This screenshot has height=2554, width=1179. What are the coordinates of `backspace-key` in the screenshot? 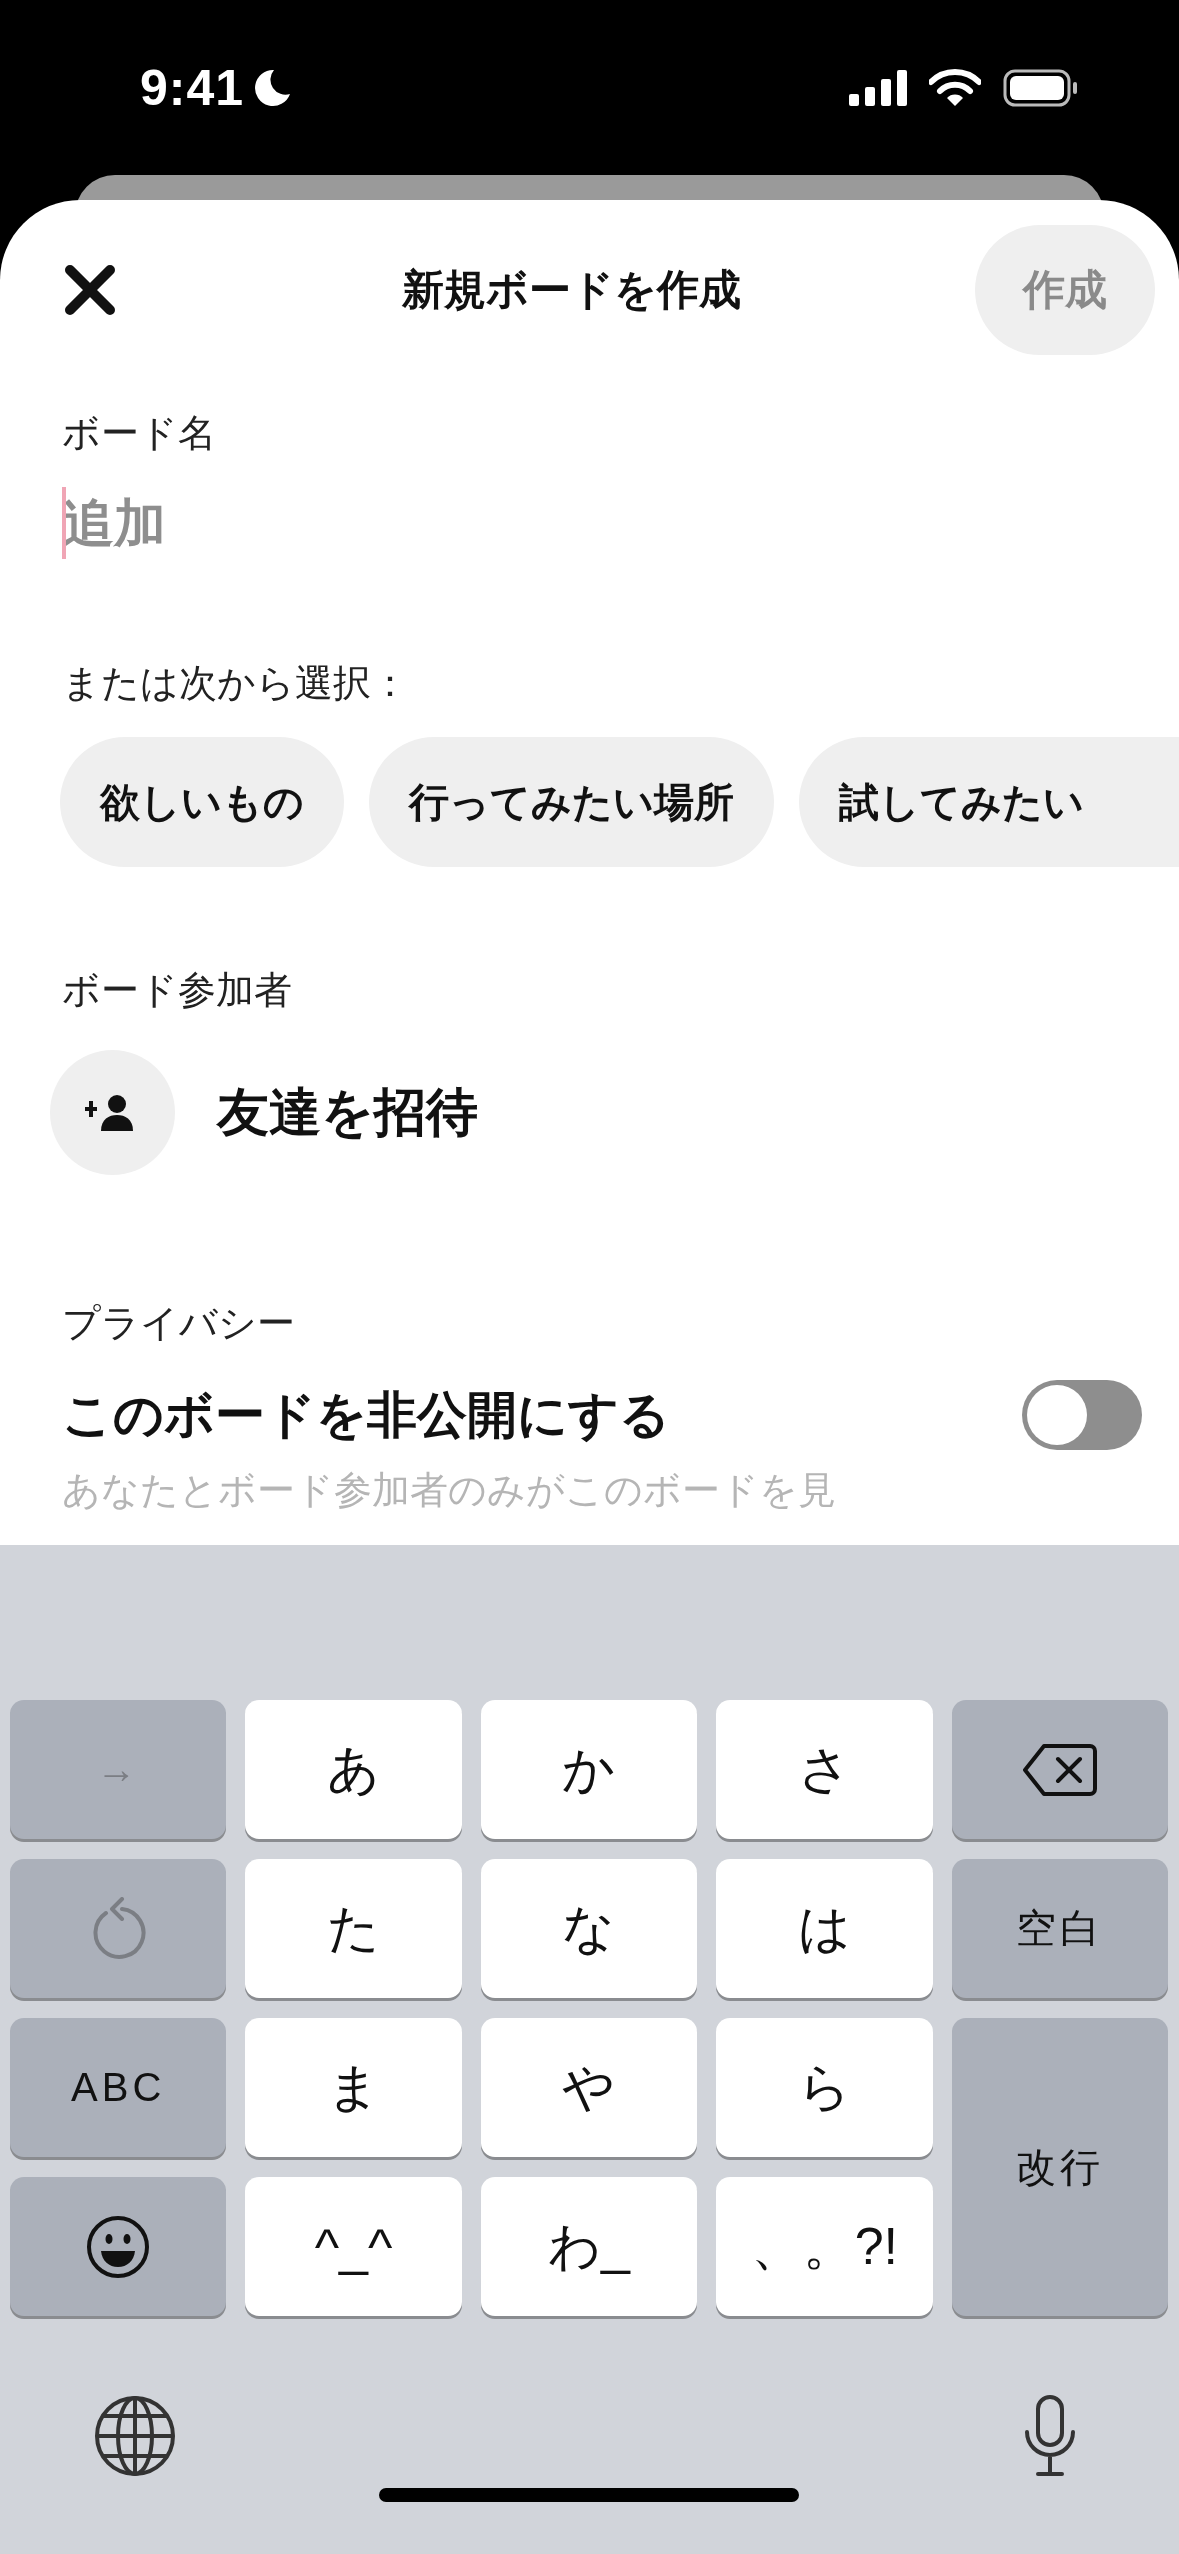 It's located at (1059, 1769).